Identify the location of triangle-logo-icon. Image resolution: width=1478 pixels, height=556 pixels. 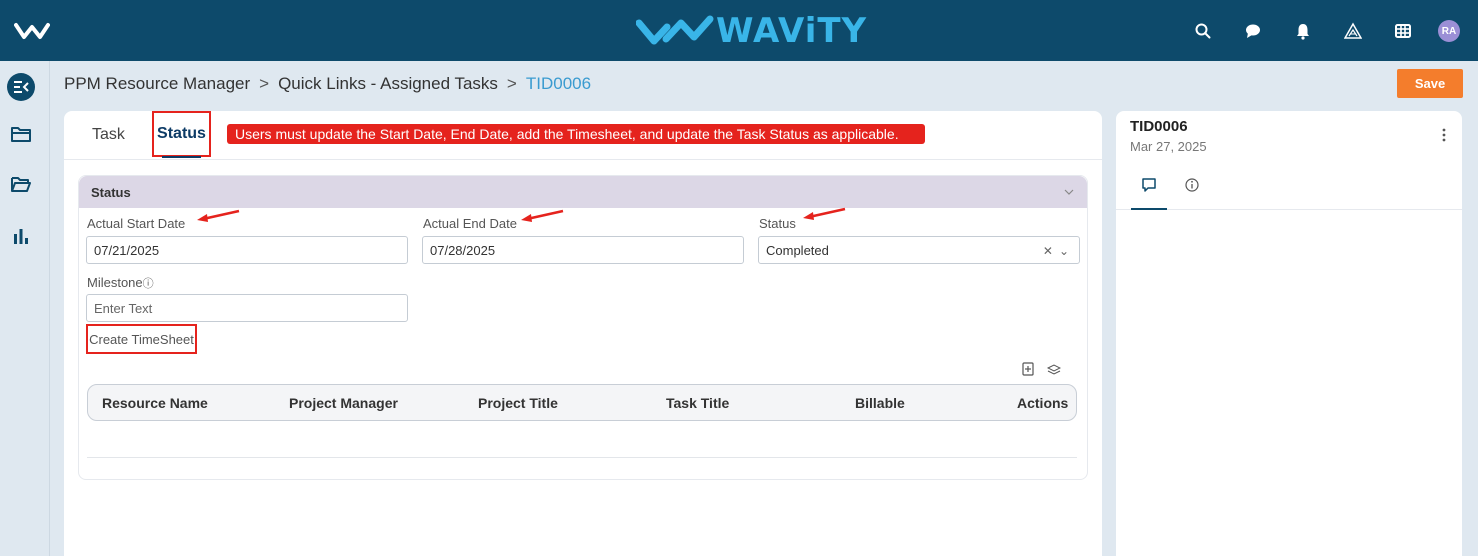
(1353, 31).